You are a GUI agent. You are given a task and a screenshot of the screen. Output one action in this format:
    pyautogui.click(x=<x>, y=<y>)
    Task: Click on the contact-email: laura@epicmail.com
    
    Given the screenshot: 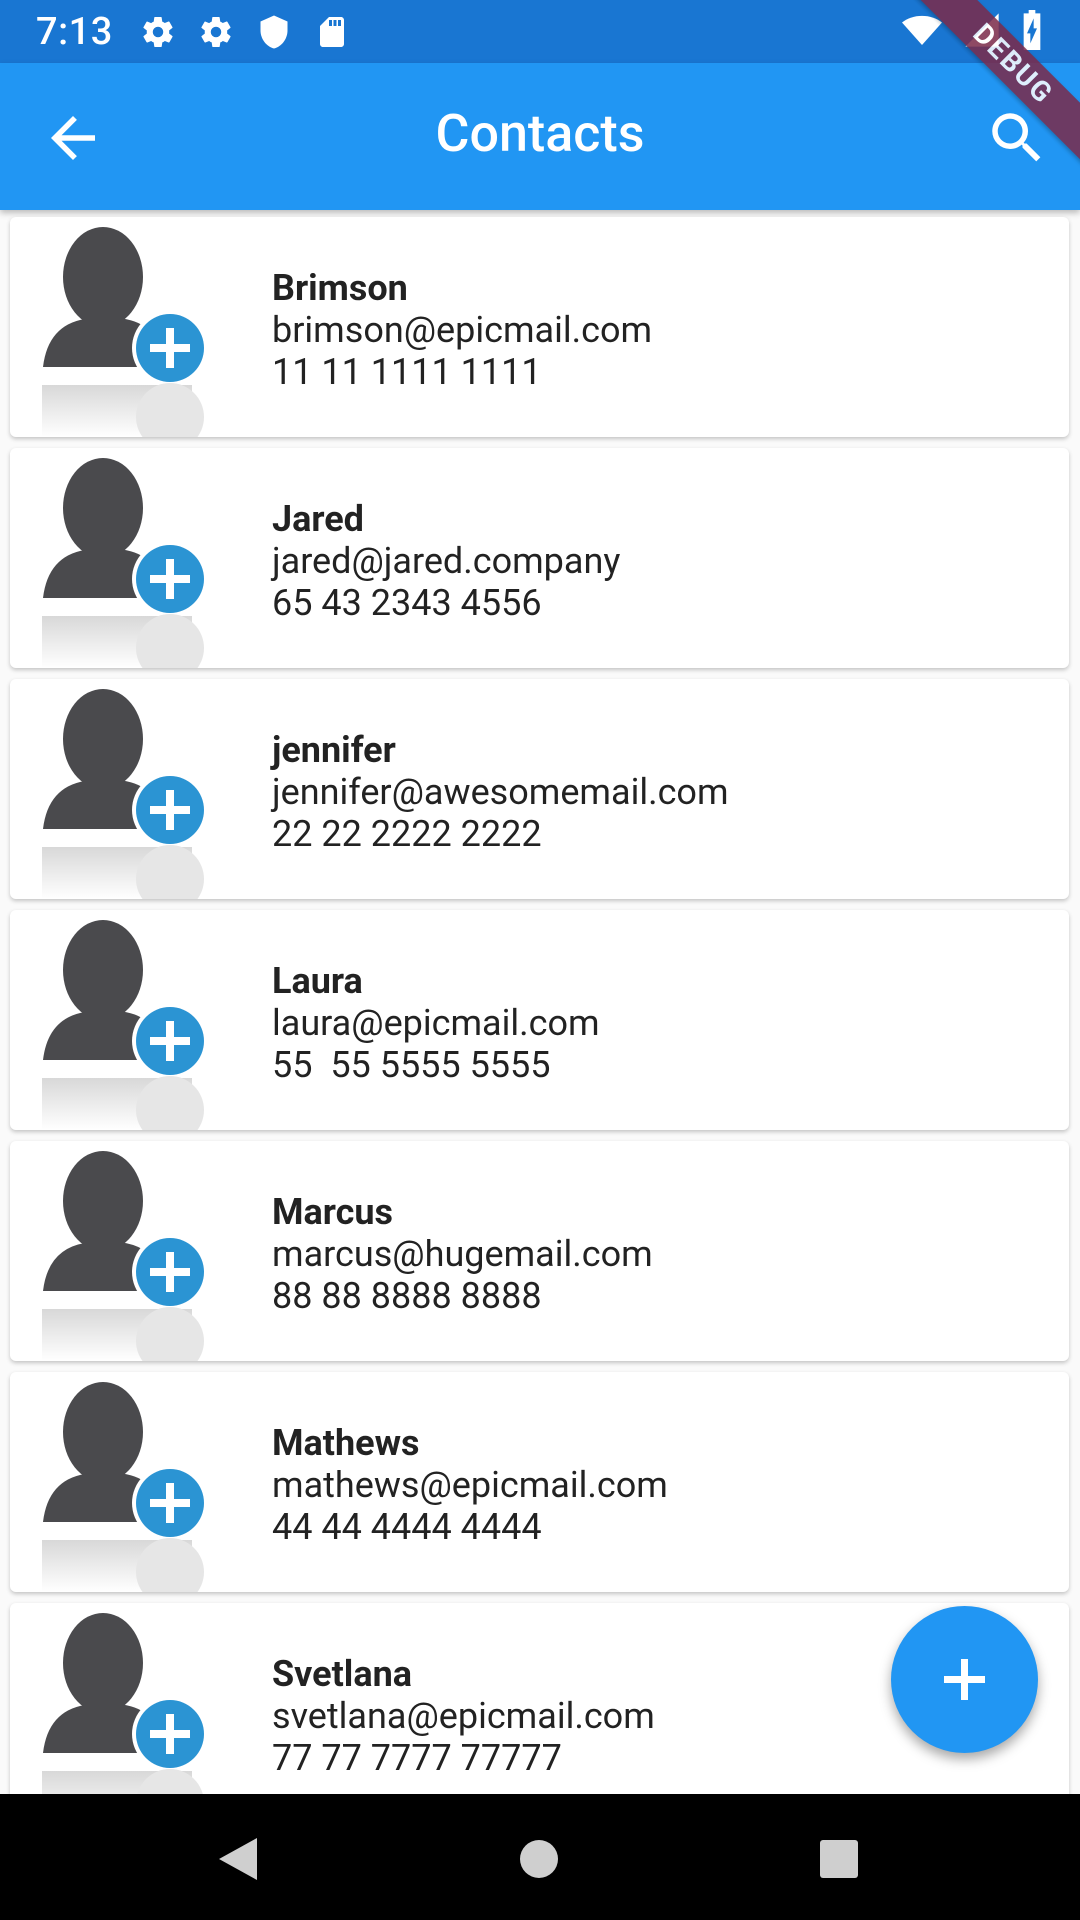 What is the action you would take?
    pyautogui.click(x=436, y=1023)
    